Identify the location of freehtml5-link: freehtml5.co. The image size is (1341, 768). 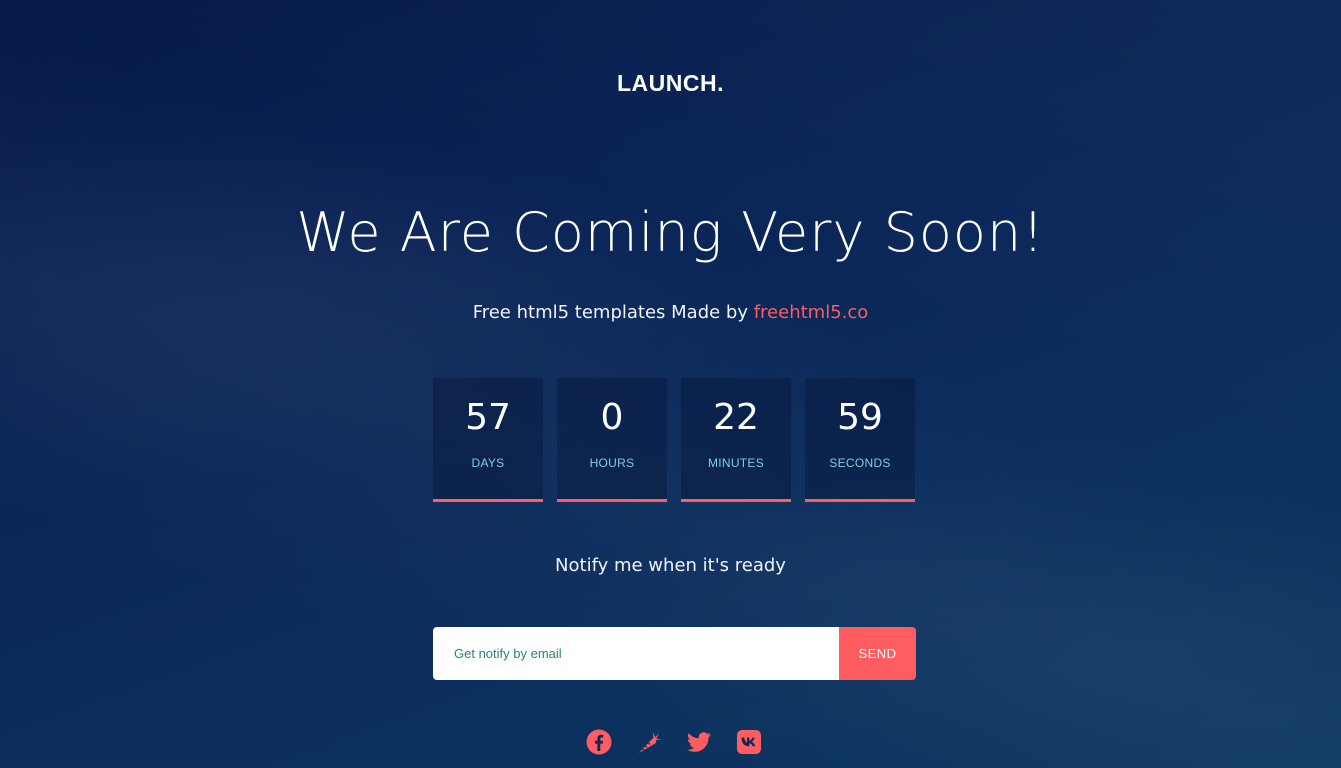
(811, 312).